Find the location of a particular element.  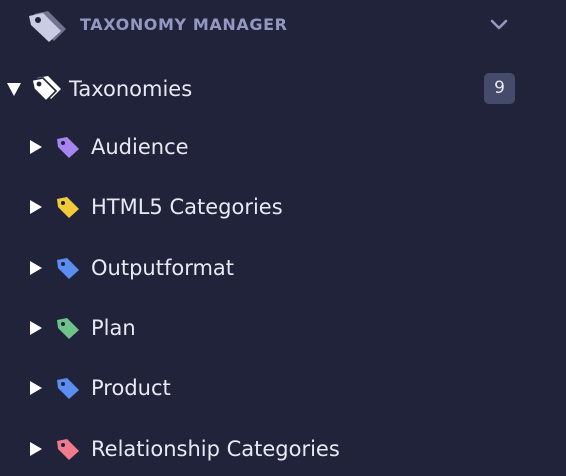

tree-item-label: Plan is located at coordinates (113, 328).